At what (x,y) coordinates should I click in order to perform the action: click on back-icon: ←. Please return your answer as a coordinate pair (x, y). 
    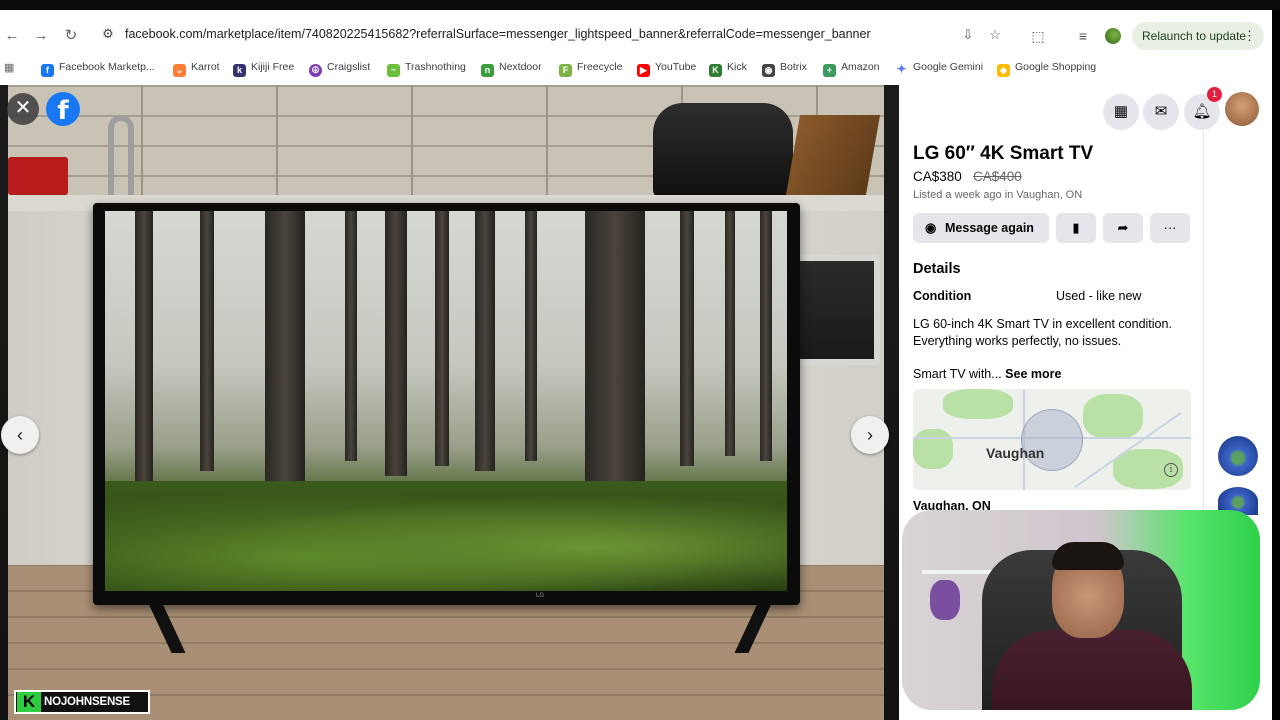
    Looking at the image, I should click on (12, 36).